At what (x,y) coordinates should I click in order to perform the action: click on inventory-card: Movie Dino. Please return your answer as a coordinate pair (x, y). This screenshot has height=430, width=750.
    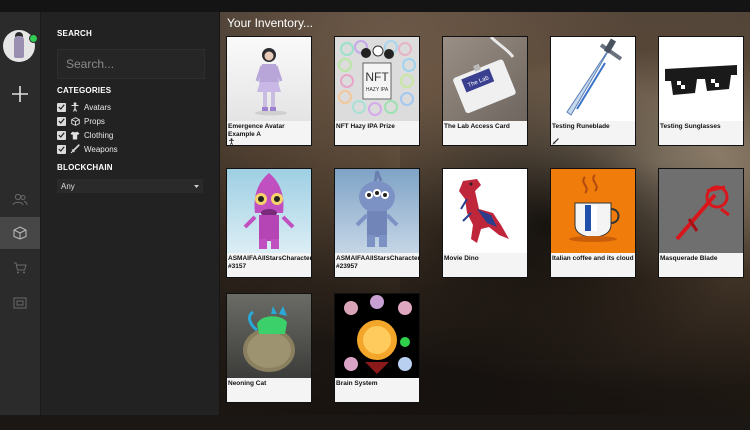
    Looking at the image, I should click on (485, 223).